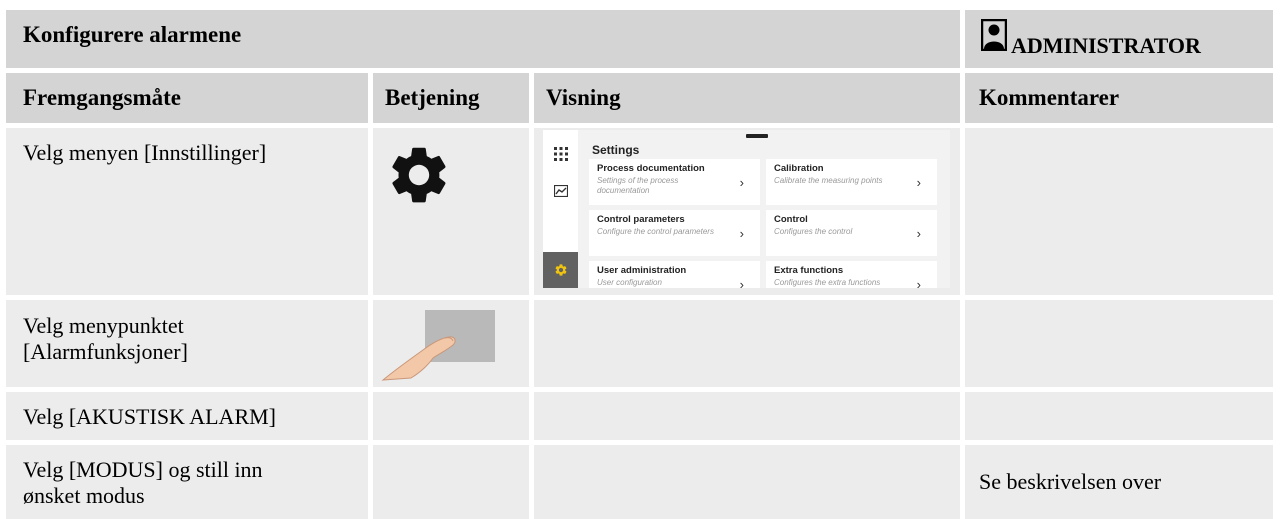  Describe the element at coordinates (629, 282) in the screenshot. I see `tile-subtitle: User configuration` at that location.